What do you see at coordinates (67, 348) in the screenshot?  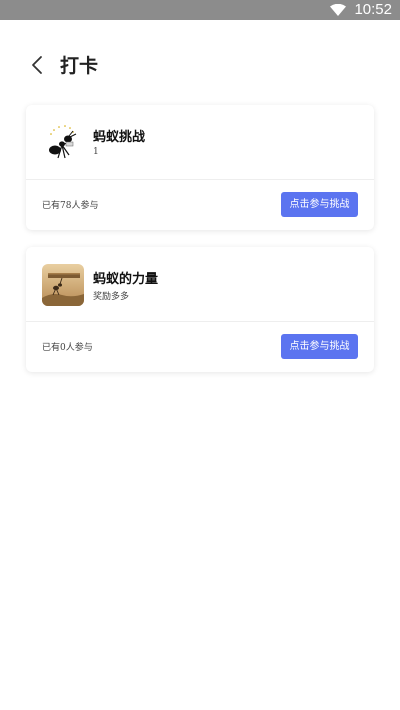 I see `participant-count: 已有0人参与` at bounding box center [67, 348].